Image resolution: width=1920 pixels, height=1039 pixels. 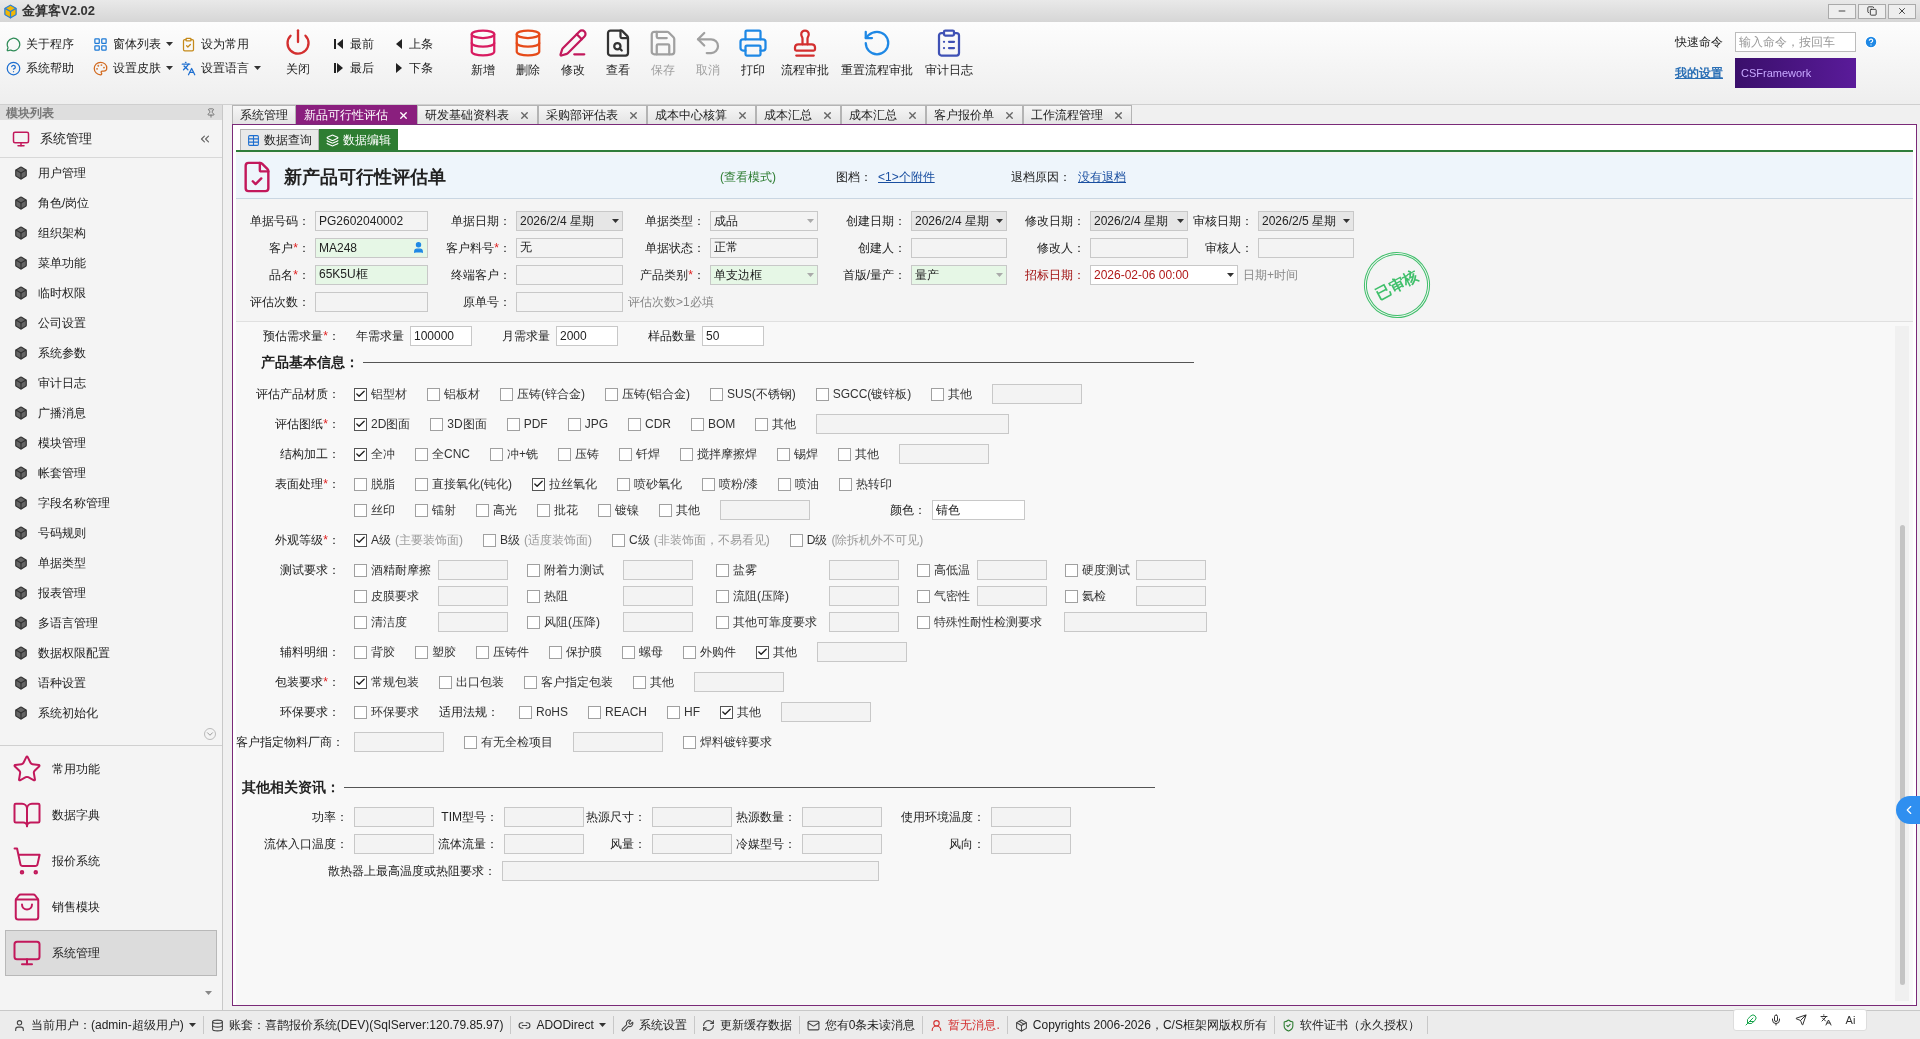 What do you see at coordinates (575, 622) in the screenshot?
I see `checkbox: 风阻(压降)` at bounding box center [575, 622].